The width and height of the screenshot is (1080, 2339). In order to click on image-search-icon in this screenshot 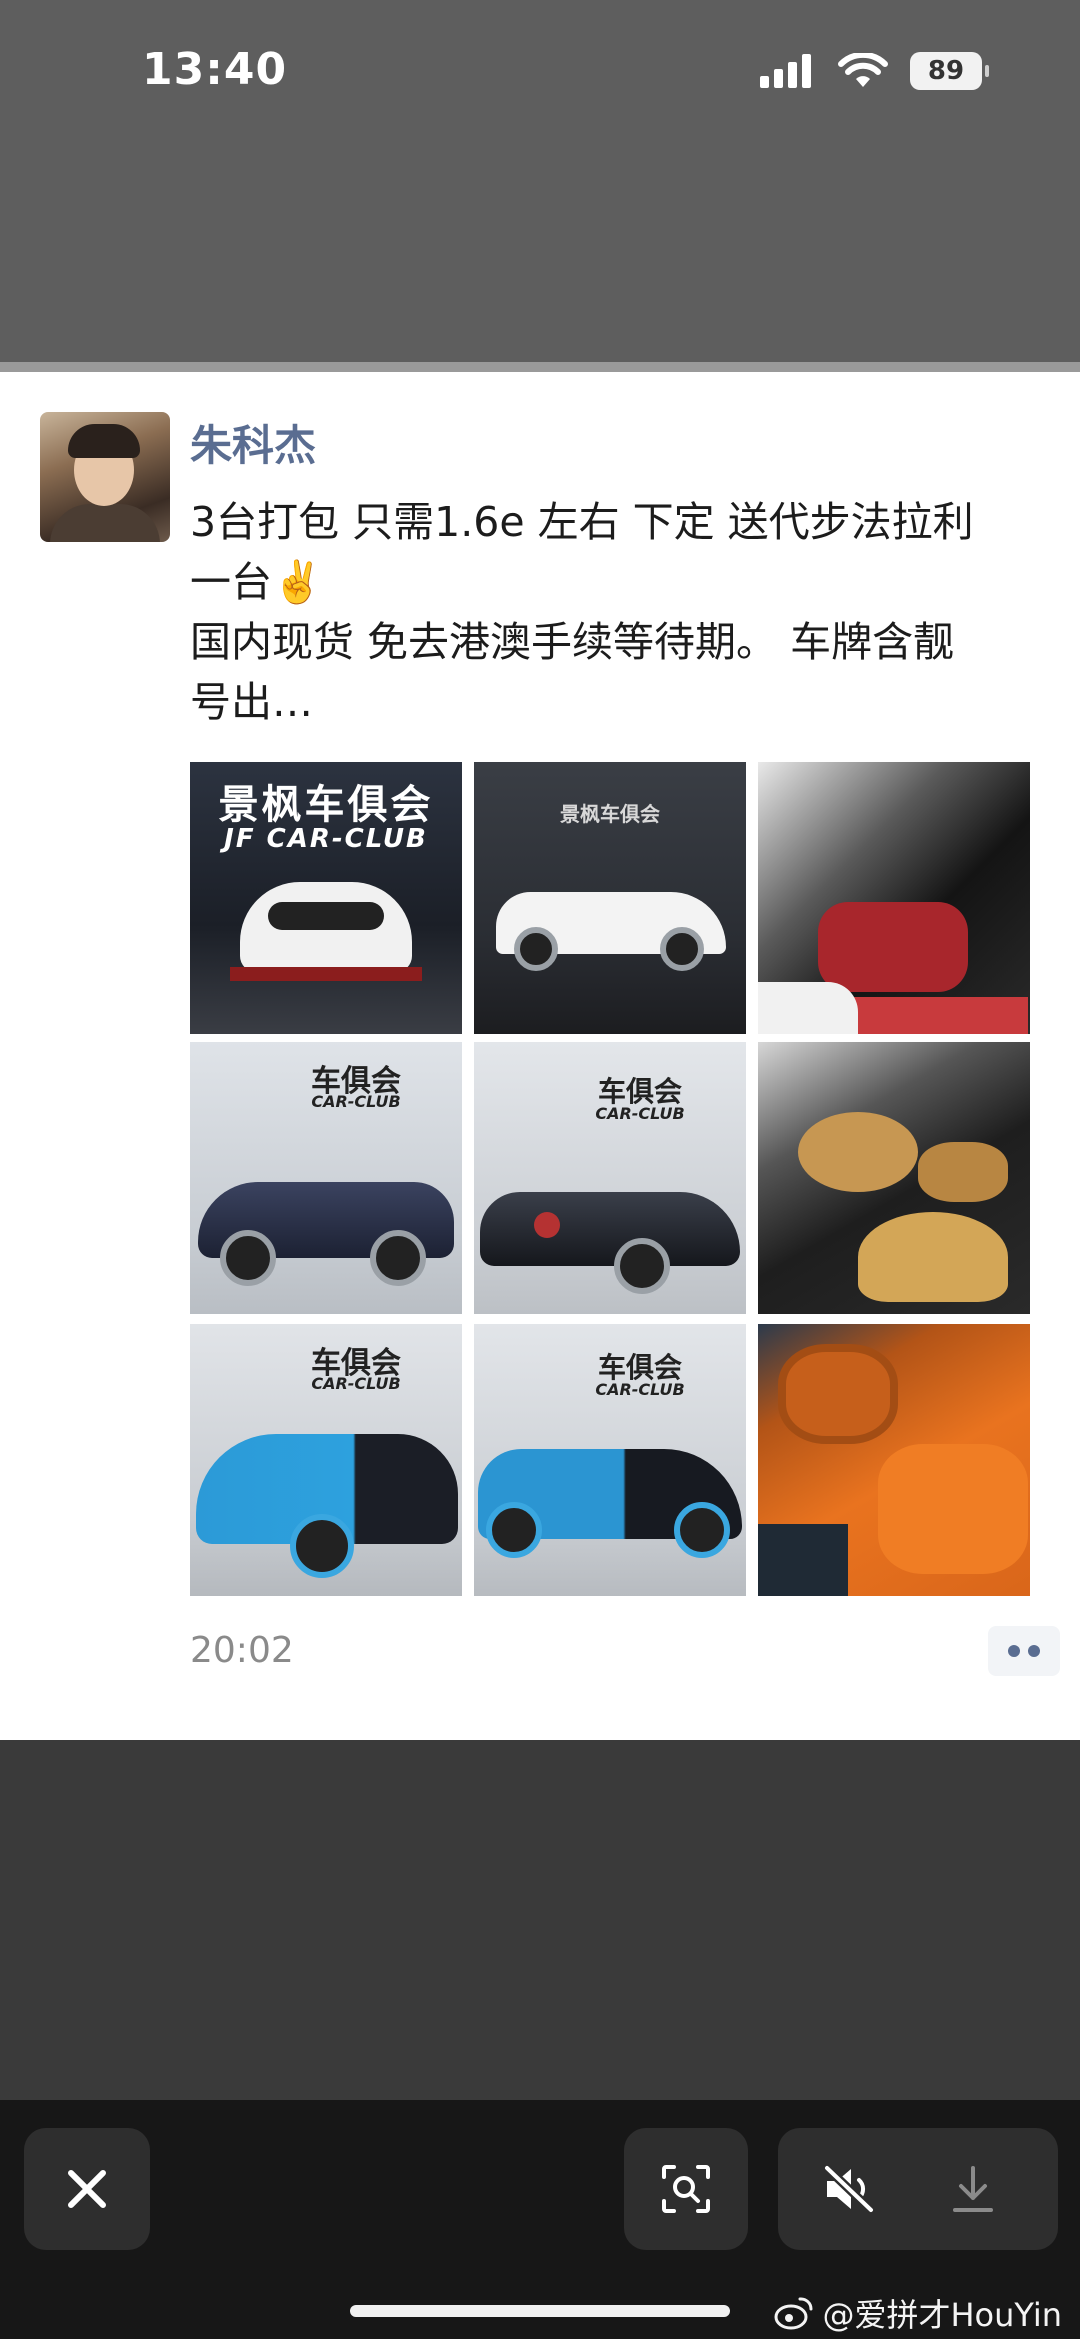, I will do `click(686, 2189)`.